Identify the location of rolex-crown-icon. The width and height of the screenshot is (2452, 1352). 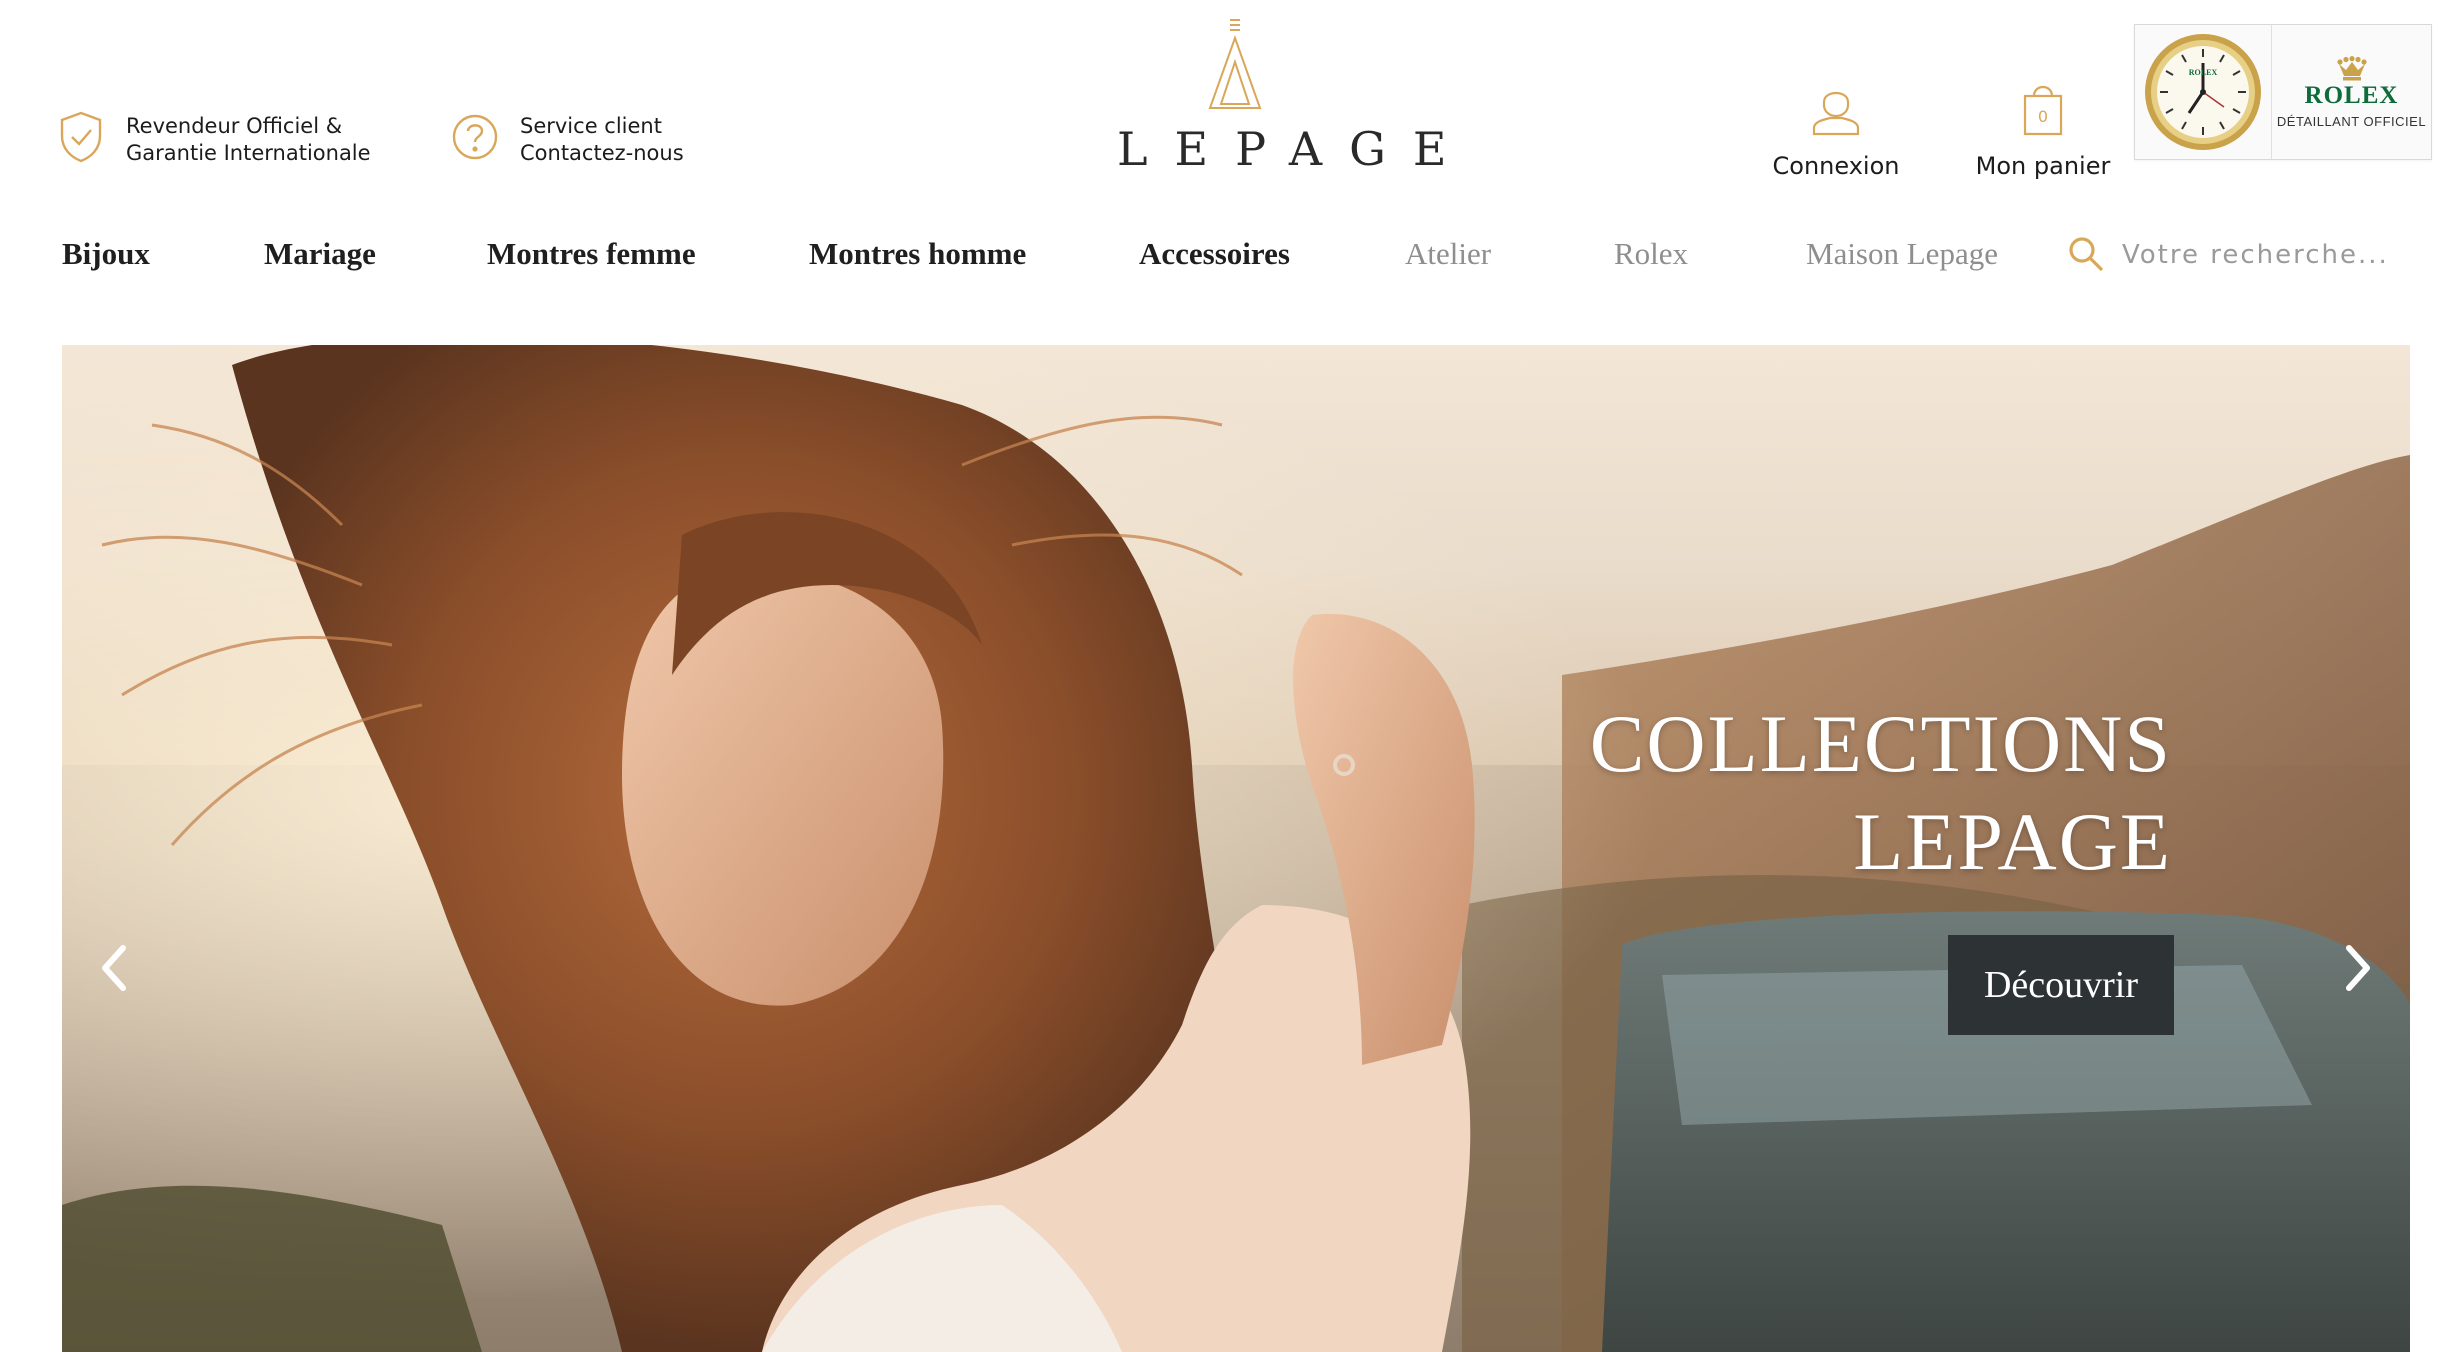
(2351, 67).